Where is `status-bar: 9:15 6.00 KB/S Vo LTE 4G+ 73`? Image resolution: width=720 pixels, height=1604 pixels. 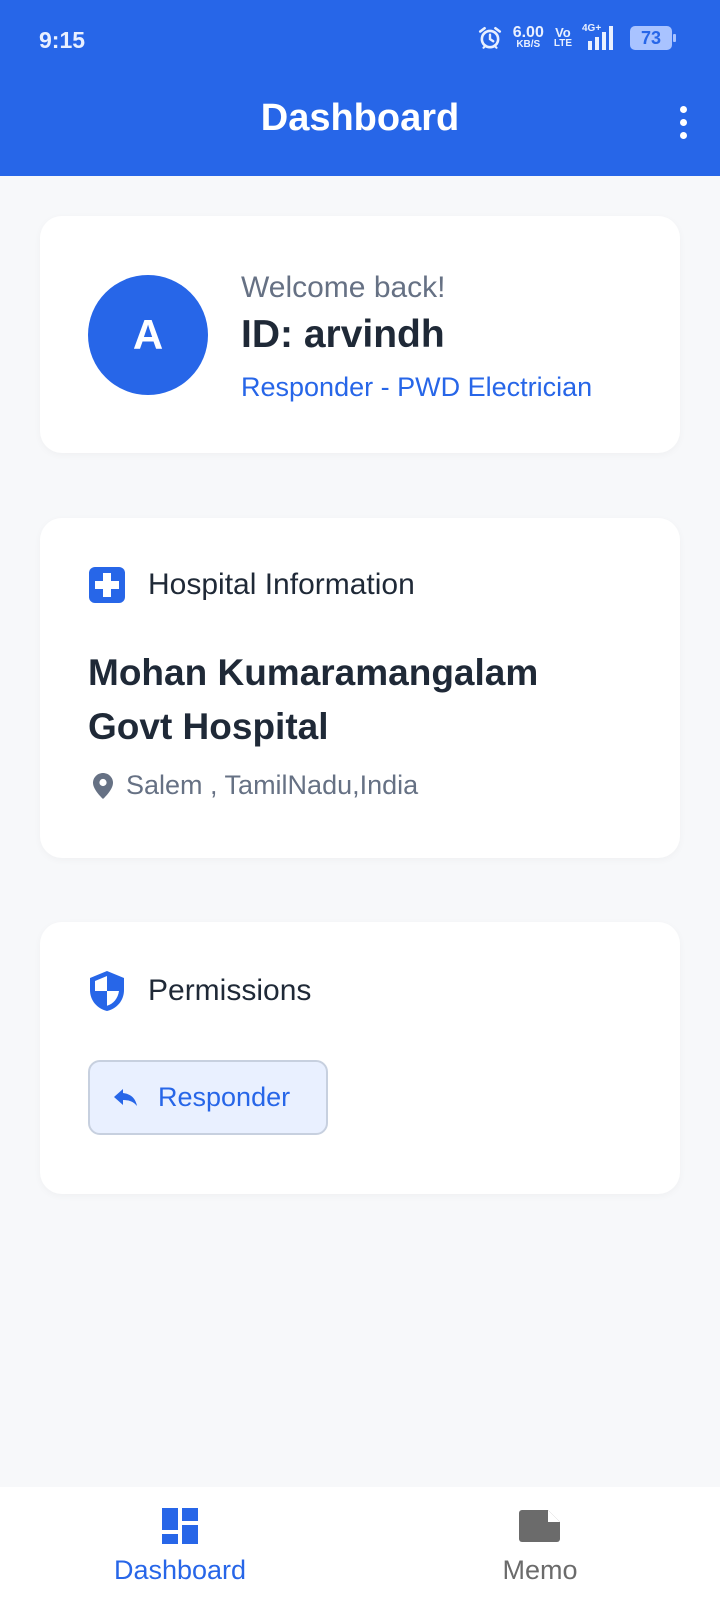
status-bar: 9:15 6.00 KB/S Vo LTE 4G+ 73 is located at coordinates (360, 40).